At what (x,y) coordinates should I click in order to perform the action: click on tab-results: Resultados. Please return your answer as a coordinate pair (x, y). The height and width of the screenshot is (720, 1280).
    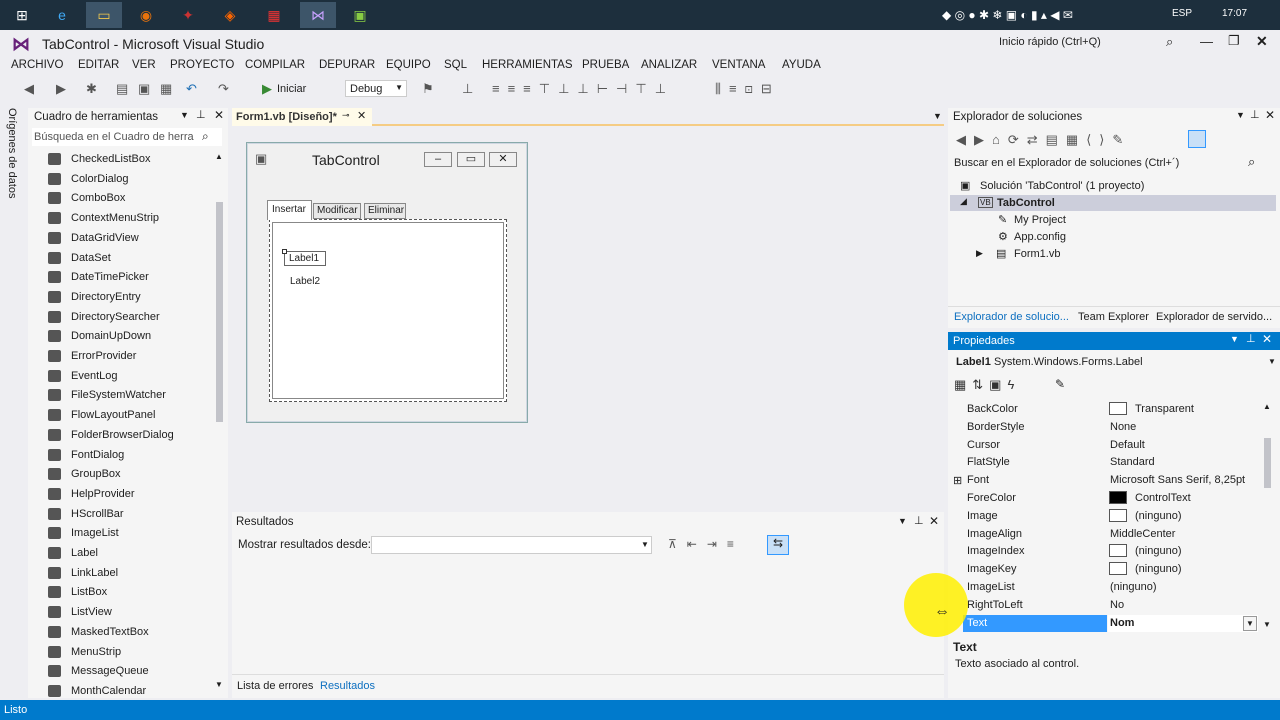
    Looking at the image, I should click on (347, 686).